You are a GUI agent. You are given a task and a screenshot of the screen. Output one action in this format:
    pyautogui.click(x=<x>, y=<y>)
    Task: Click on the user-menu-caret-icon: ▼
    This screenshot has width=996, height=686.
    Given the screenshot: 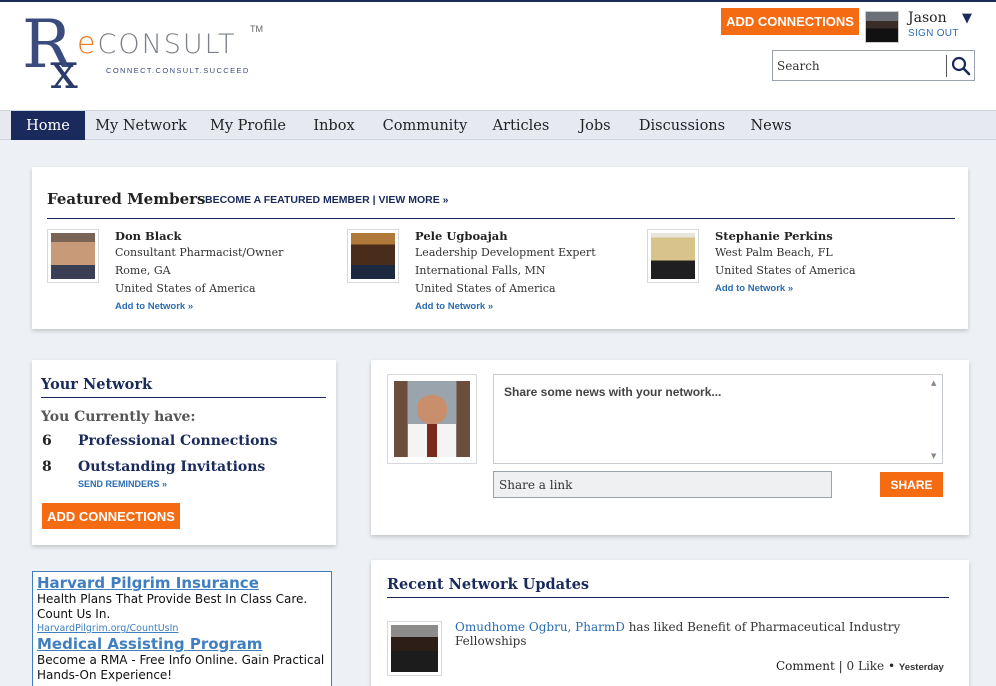 What is the action you would take?
    pyautogui.click(x=967, y=18)
    